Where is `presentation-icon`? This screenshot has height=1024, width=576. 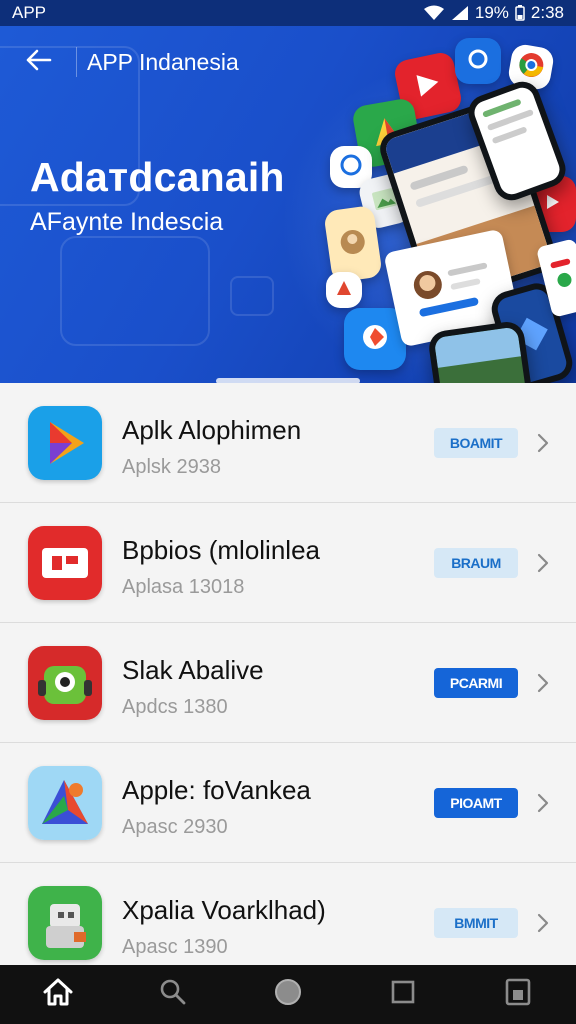
presentation-icon is located at coordinates (65, 563).